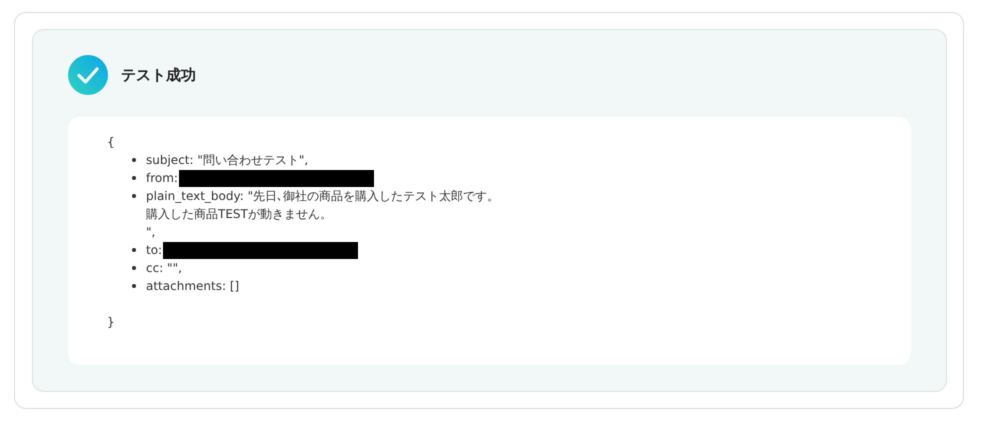 The height and width of the screenshot is (430, 985). I want to click on field-text: plain_text_body: "先日､御社の商品を購入したテスト太郎です。, so click(323, 196).